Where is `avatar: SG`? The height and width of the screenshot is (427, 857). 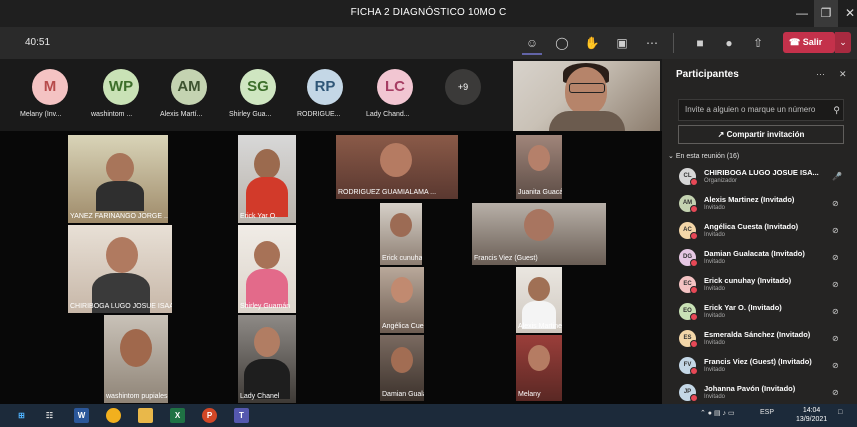 avatar: SG is located at coordinates (258, 87).